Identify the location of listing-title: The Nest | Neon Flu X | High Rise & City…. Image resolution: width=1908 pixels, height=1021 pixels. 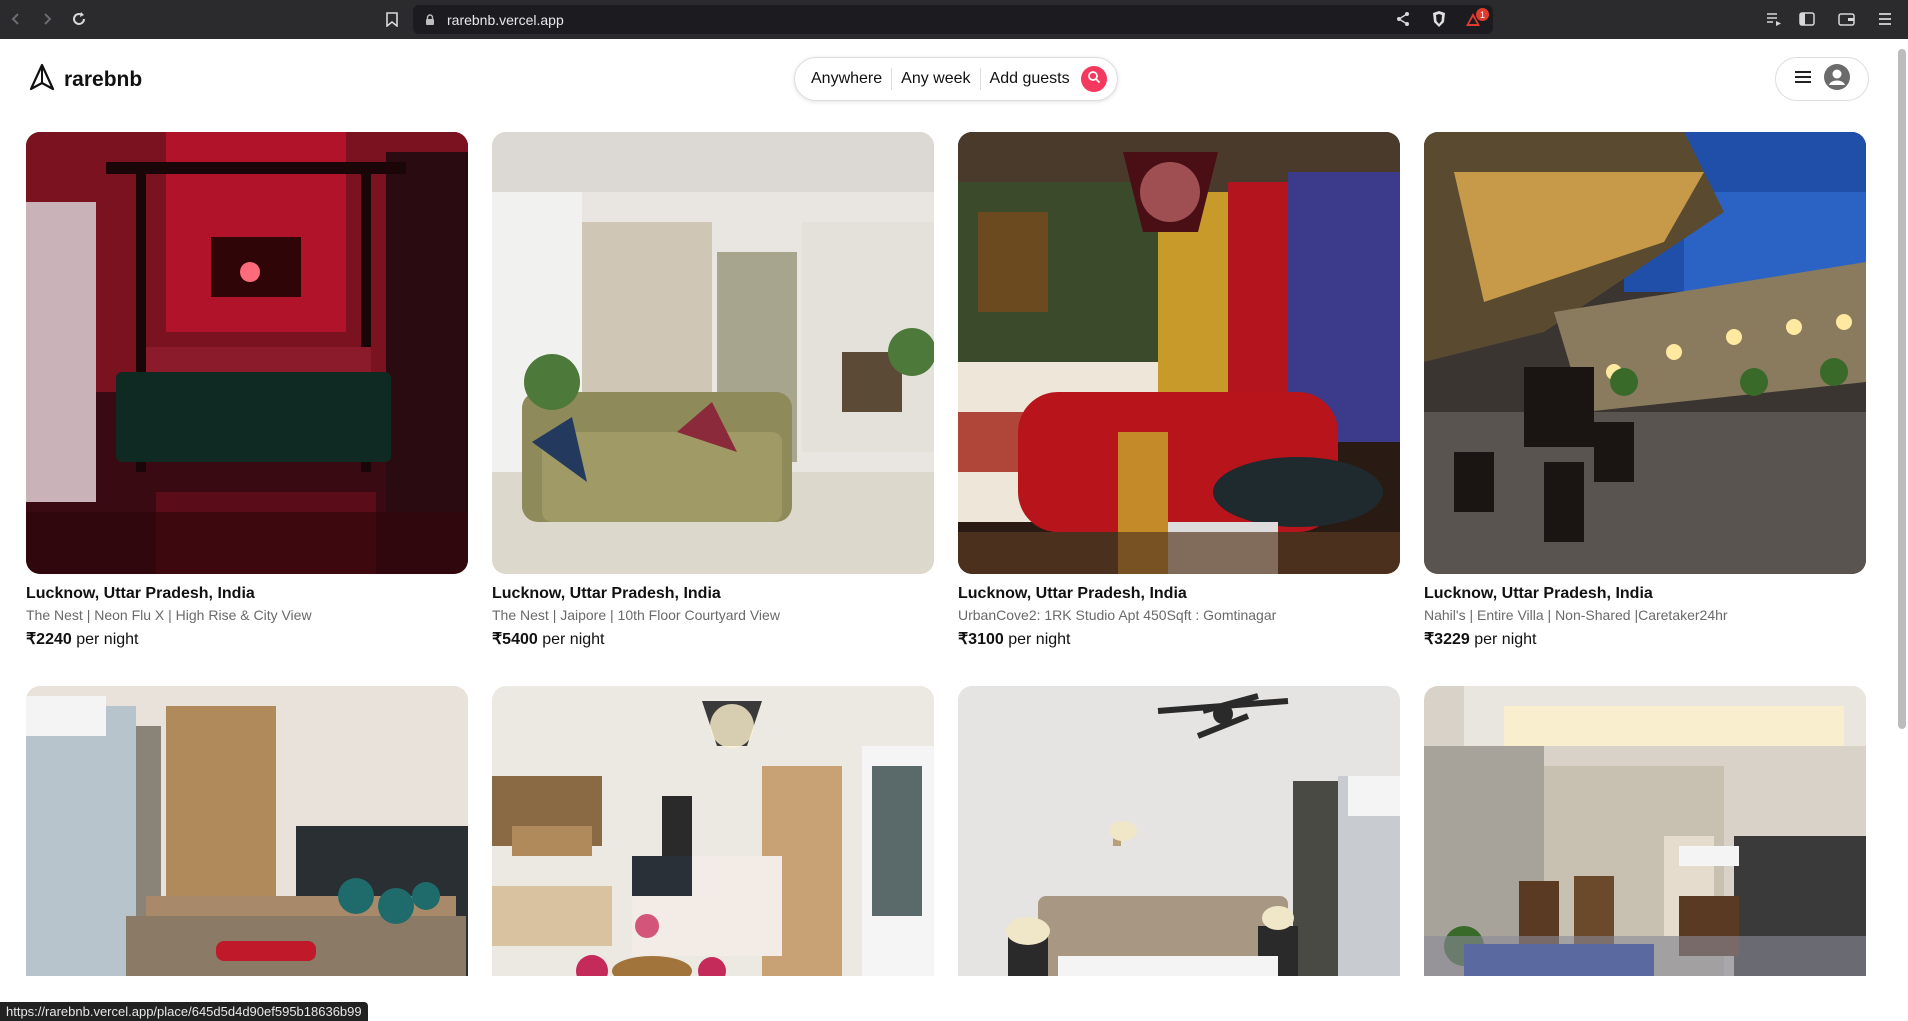
(169, 615).